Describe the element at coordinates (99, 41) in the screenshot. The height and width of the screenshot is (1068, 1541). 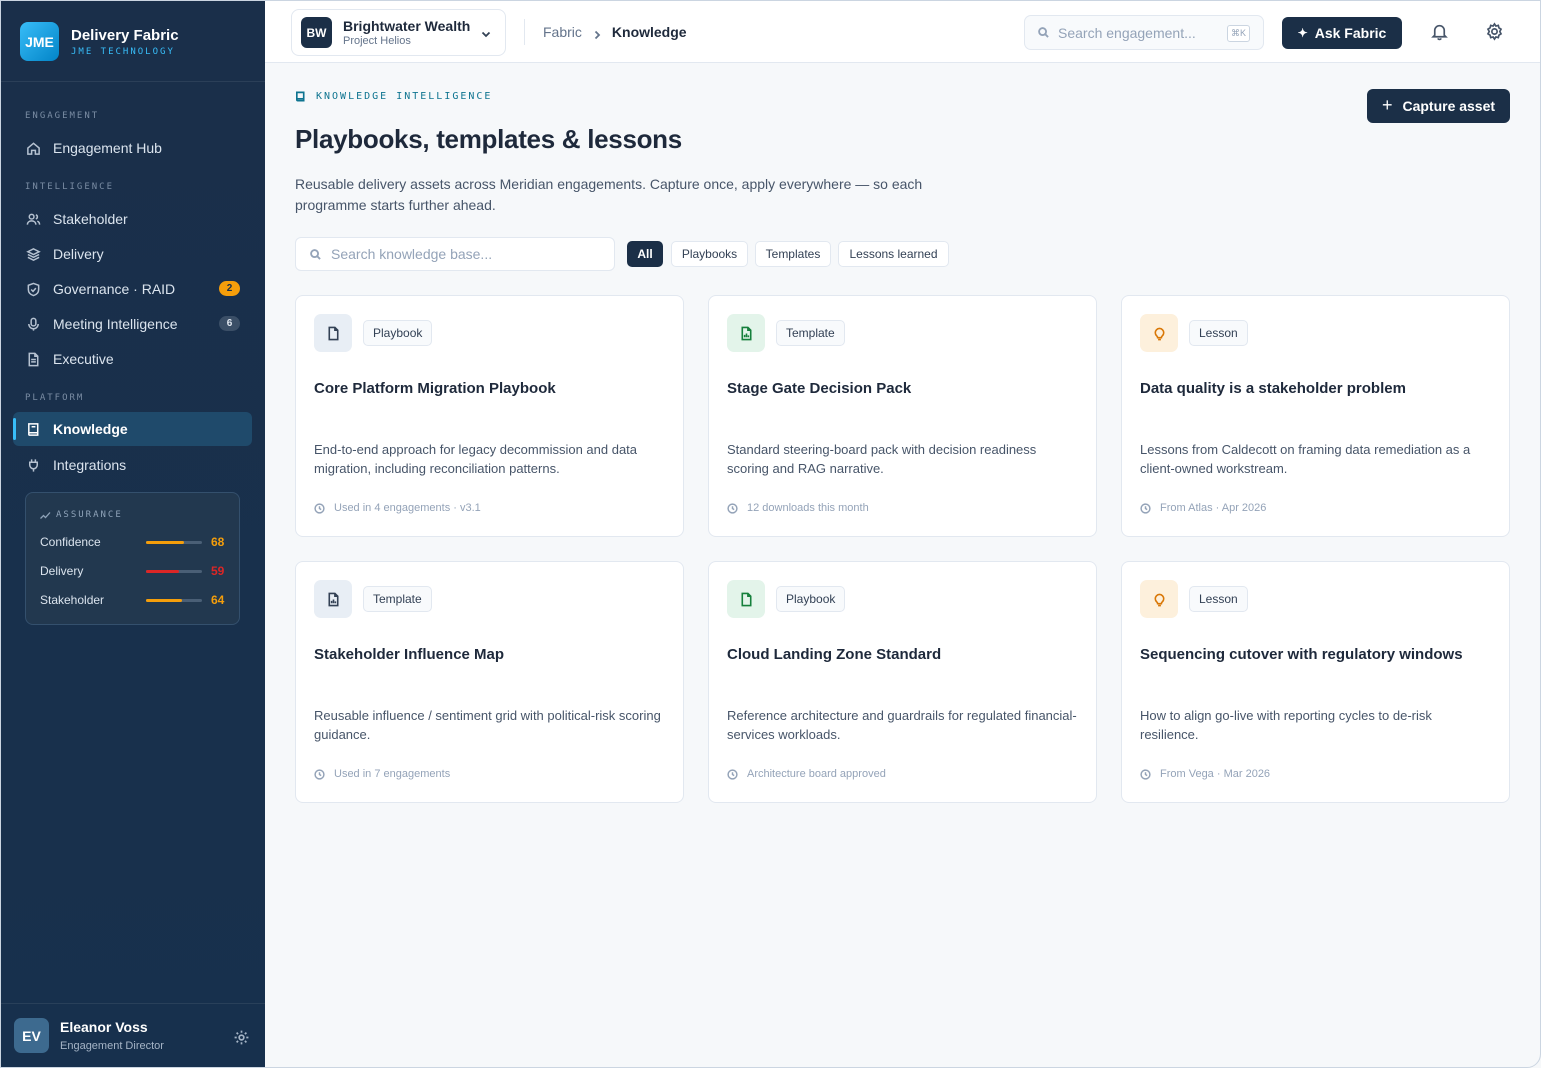
I see `brand: JME Delivery Fabric JME TECHNOLOGY` at that location.